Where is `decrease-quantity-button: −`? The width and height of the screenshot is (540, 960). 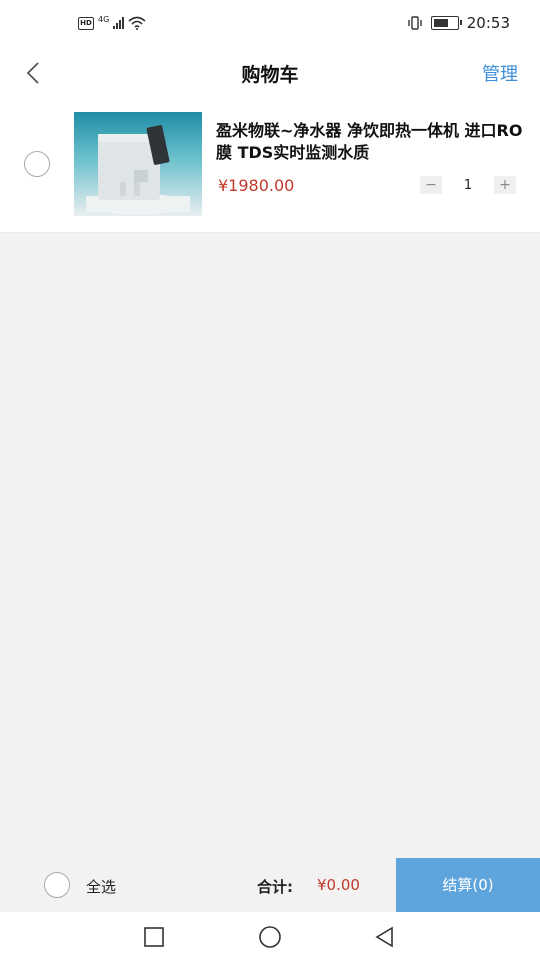
decrease-quantity-button: − is located at coordinates (431, 185).